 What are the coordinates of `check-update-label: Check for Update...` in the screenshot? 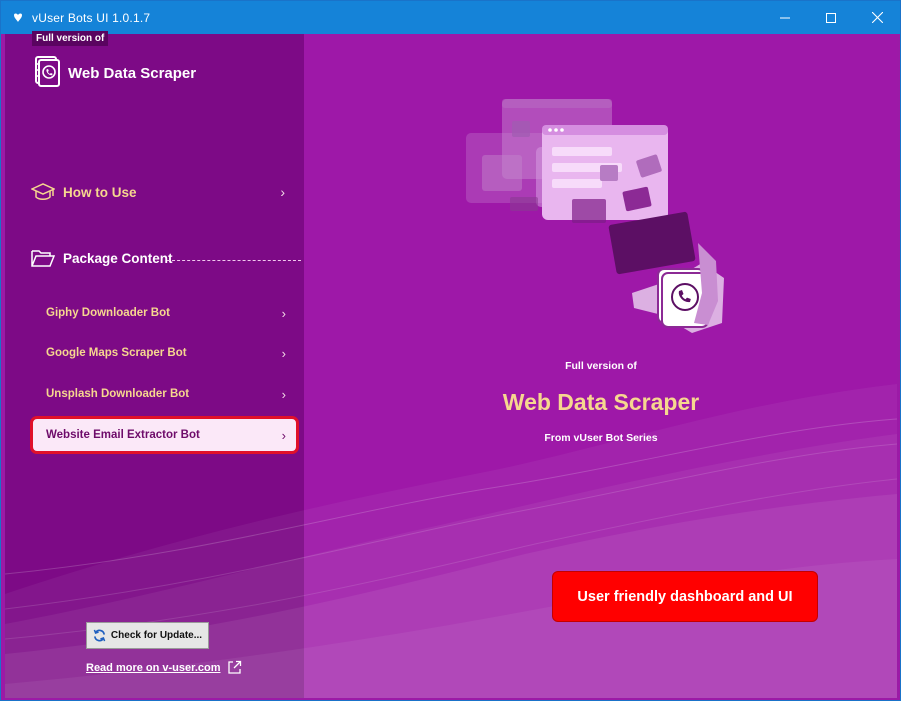 It's located at (156, 635).